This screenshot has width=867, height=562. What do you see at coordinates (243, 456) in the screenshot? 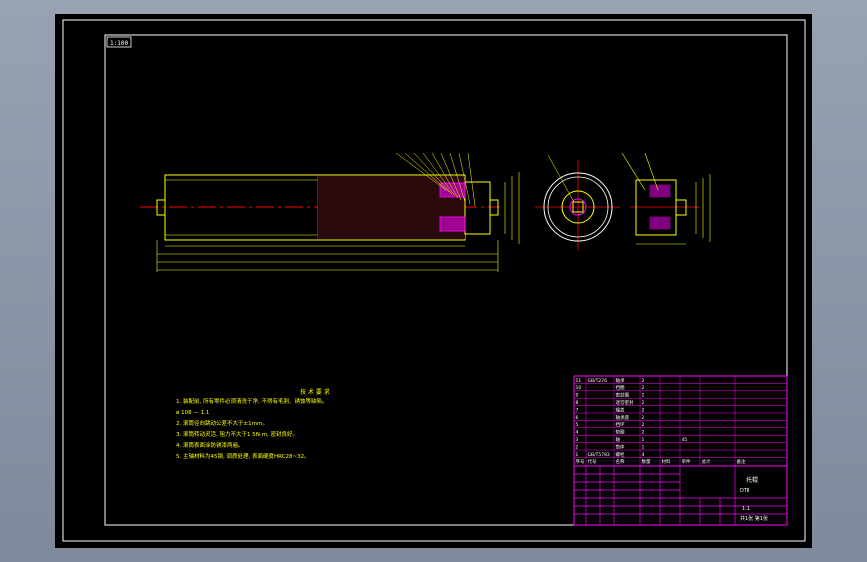
I see `note-line: 5. 主轴材料为45钢, 调质处理, 表面硬度HRC28~32。` at bounding box center [243, 456].